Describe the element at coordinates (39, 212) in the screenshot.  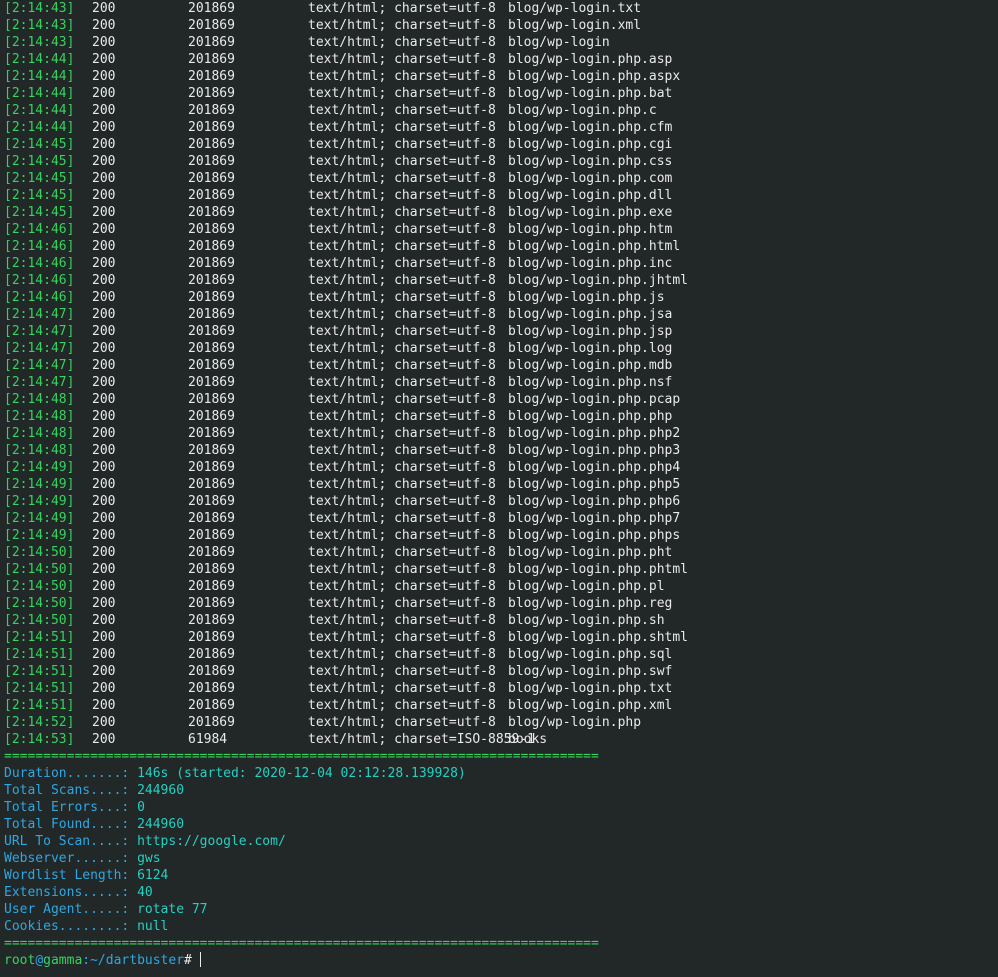
I see `log-timestamp: [2:14:45]` at that location.